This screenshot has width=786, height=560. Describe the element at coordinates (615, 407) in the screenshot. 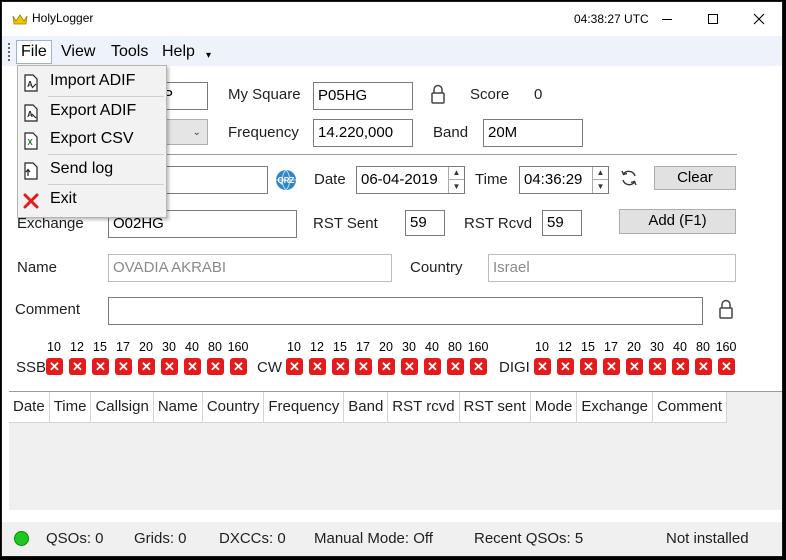

I see `column-header-exchange: Exchange` at that location.